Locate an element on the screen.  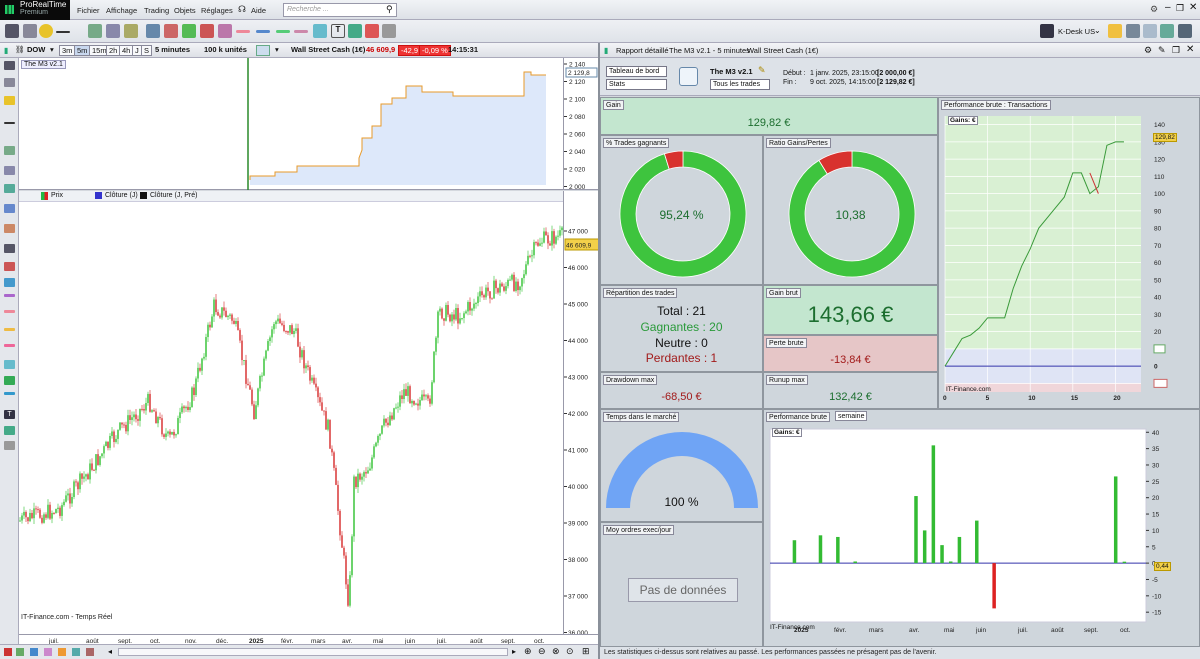
alert-icon is located at coordinates (8, 652).